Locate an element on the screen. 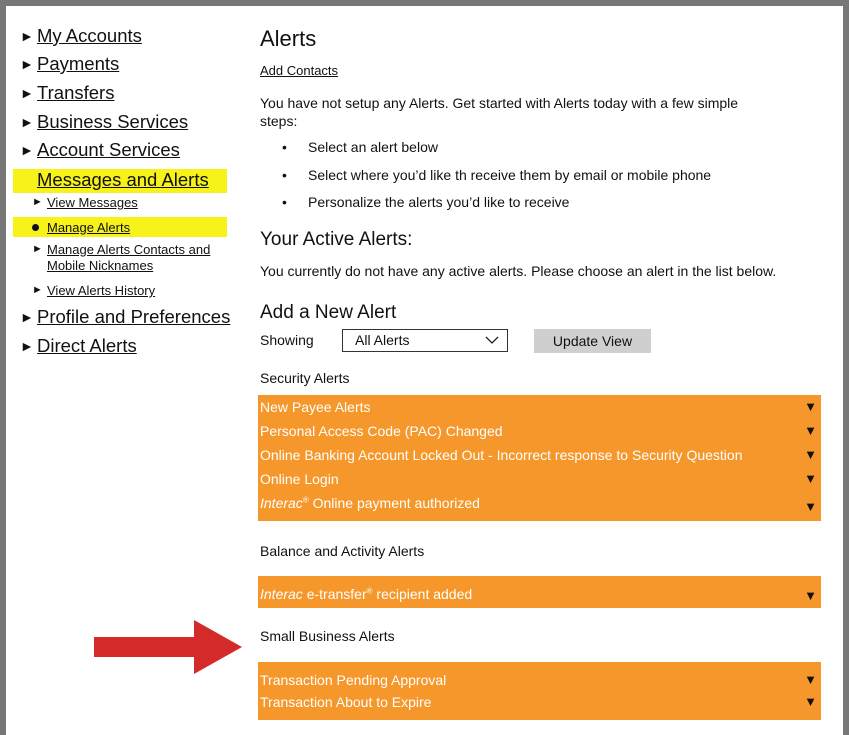 The width and height of the screenshot is (849, 735). red-arrow-annotation is located at coordinates (168, 647).